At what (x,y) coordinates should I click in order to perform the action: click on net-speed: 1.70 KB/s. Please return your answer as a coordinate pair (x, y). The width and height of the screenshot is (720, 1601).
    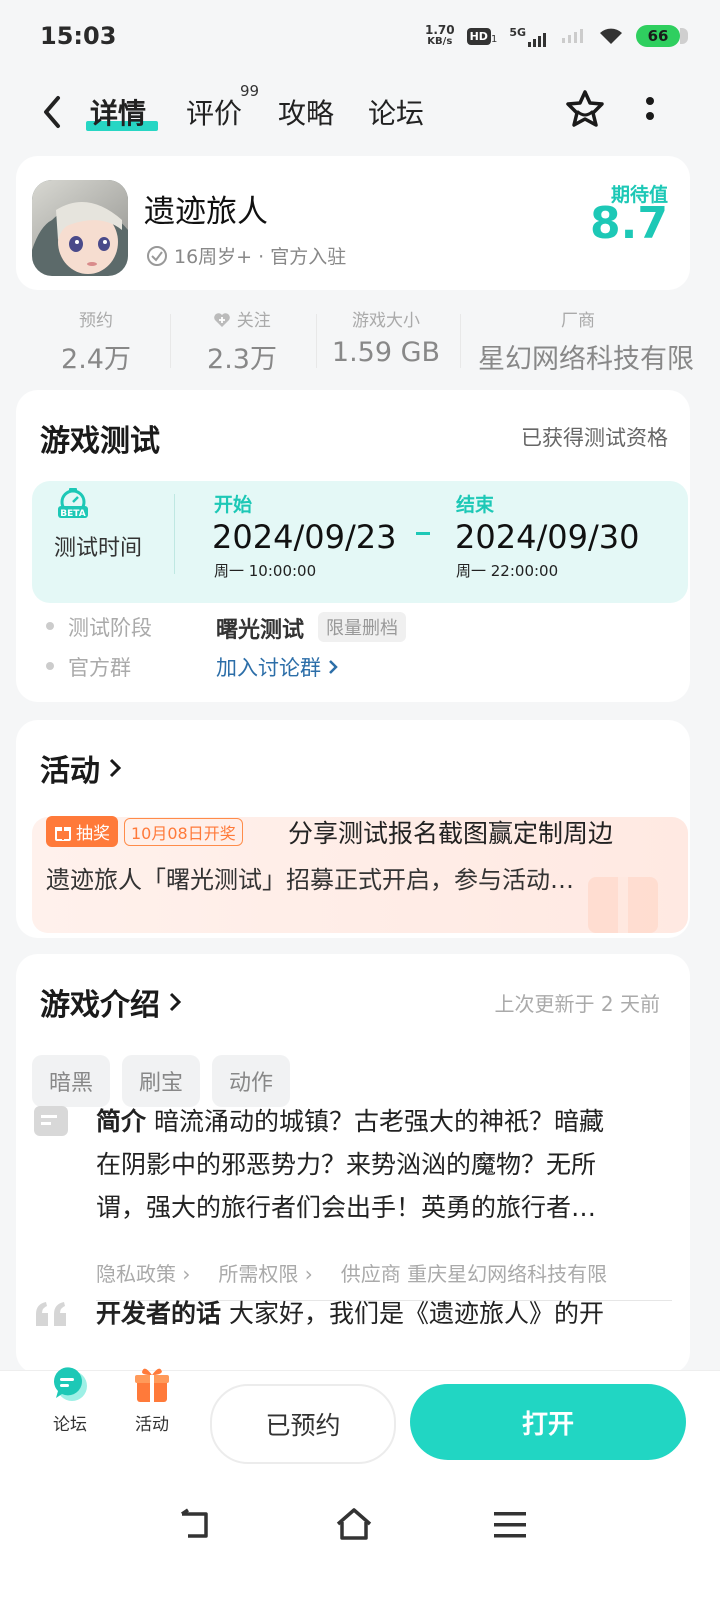
    Looking at the image, I should click on (439, 35).